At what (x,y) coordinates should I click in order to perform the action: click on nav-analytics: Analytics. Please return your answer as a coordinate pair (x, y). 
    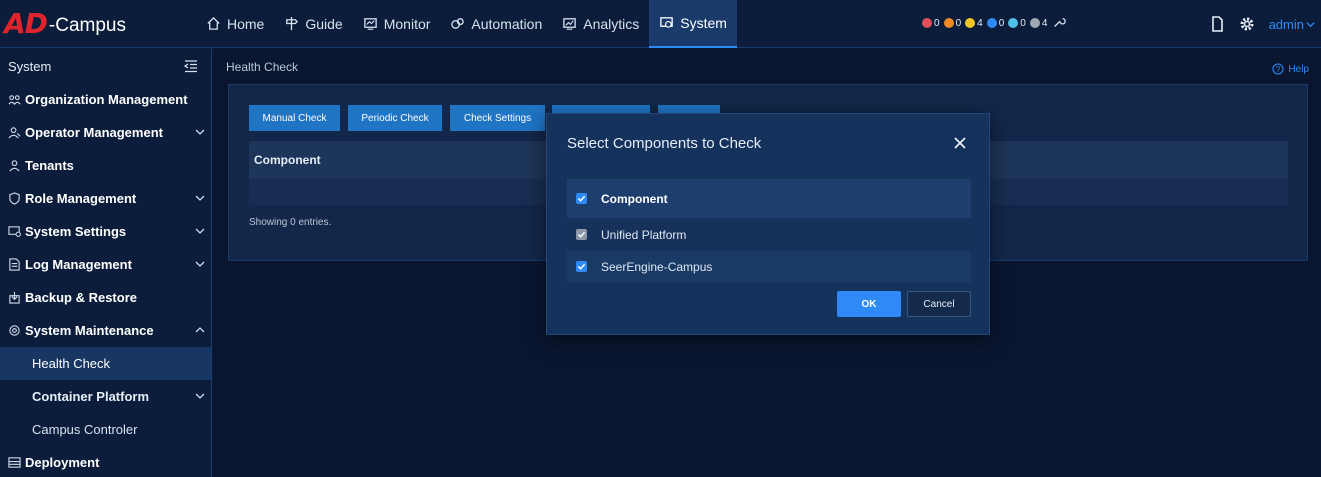
    Looking at the image, I should click on (600, 24).